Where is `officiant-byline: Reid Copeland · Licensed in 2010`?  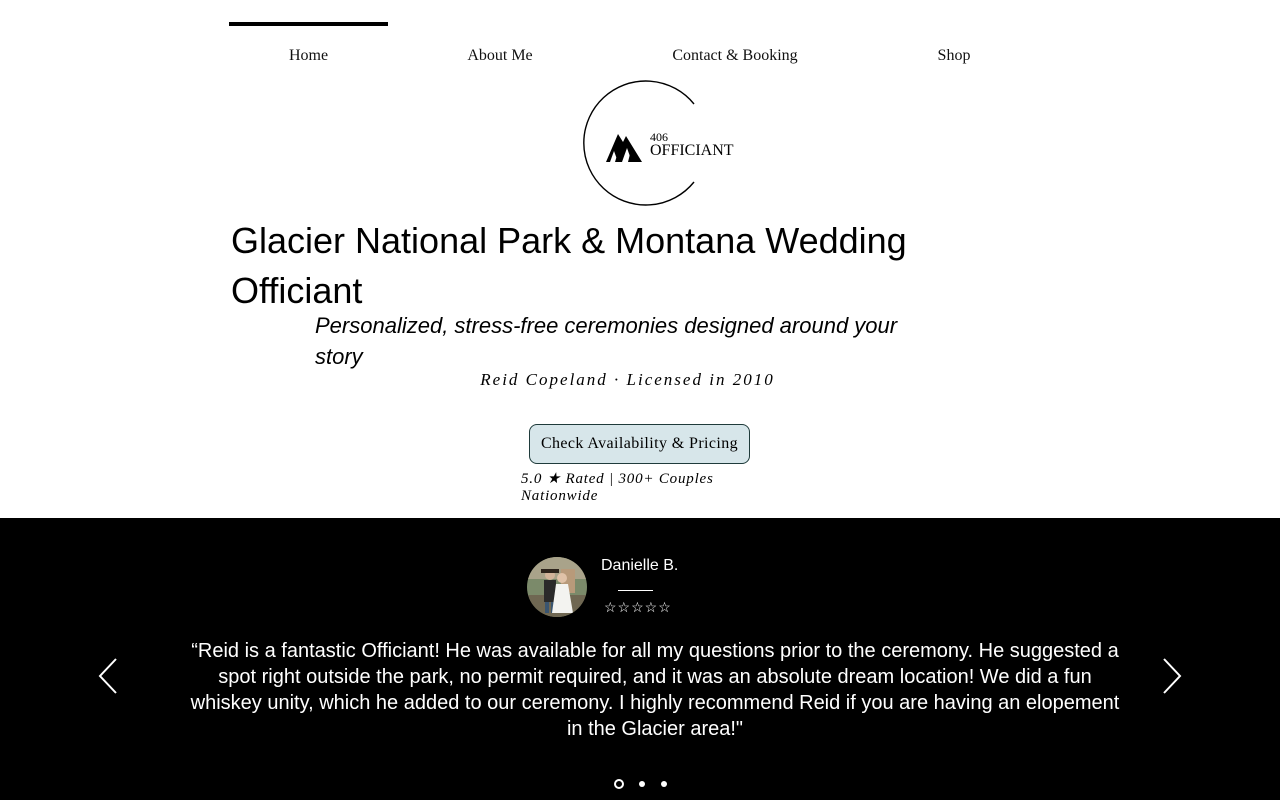 officiant-byline: Reid Copeland · Licensed in 2010 is located at coordinates (627, 379).